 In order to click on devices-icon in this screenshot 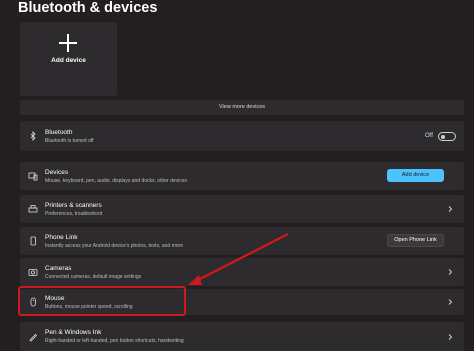, I will do `click(33, 176)`.